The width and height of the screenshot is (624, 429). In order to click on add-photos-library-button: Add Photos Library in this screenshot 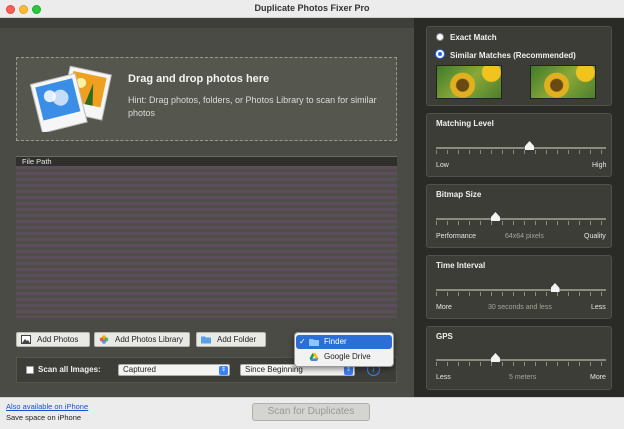, I will do `click(142, 339)`.